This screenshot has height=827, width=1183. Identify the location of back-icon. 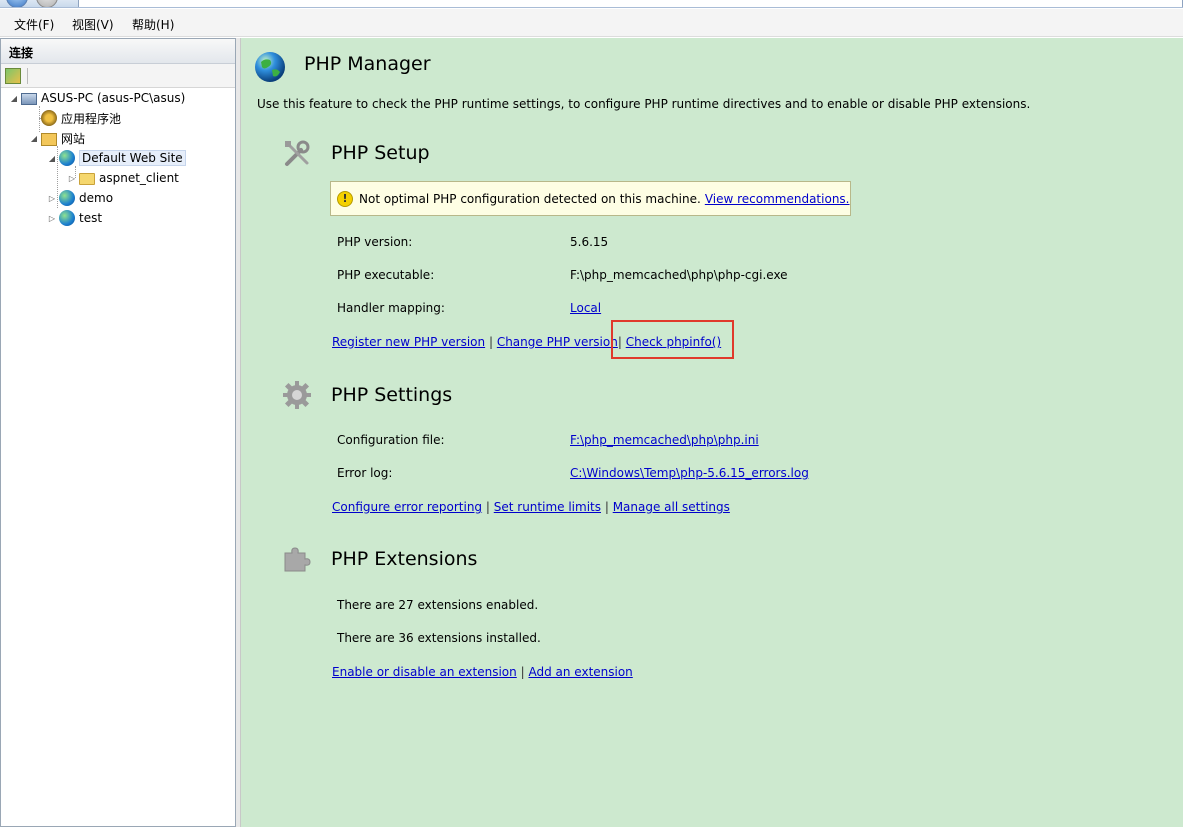
(17, 3).